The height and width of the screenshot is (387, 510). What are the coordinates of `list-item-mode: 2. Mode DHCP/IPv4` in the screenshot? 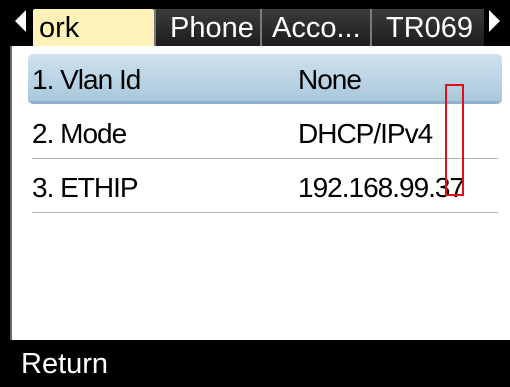 It's located at (268, 133).